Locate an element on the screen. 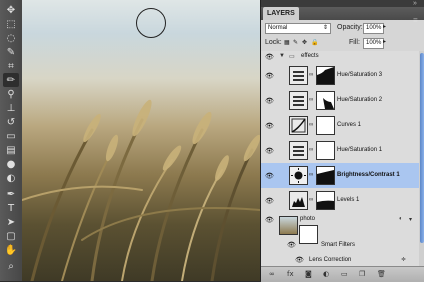 The height and width of the screenshot is (282, 424). fill-input: 100% is located at coordinates (373, 43).